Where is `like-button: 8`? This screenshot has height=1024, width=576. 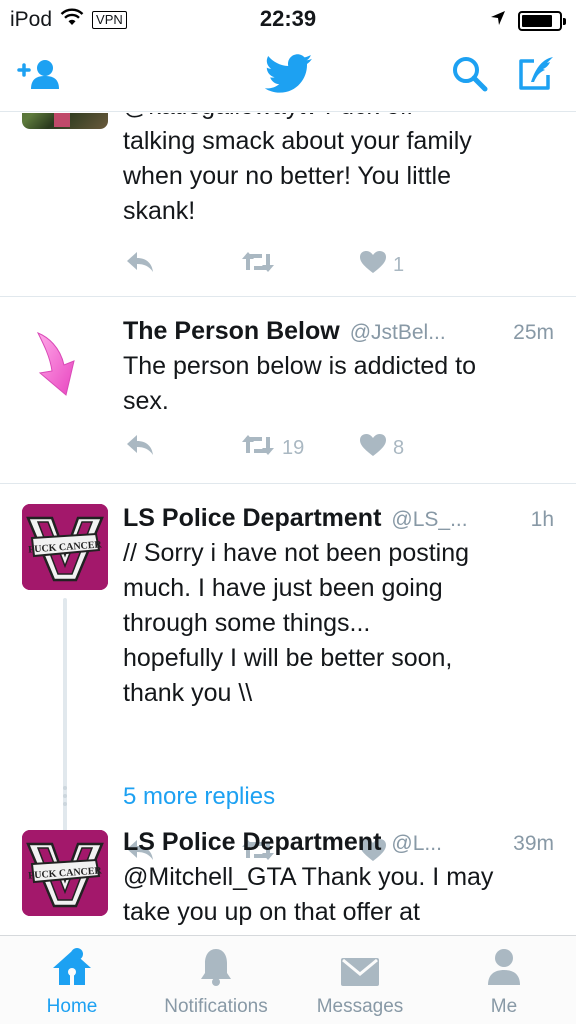 like-button: 8 is located at coordinates (381, 448).